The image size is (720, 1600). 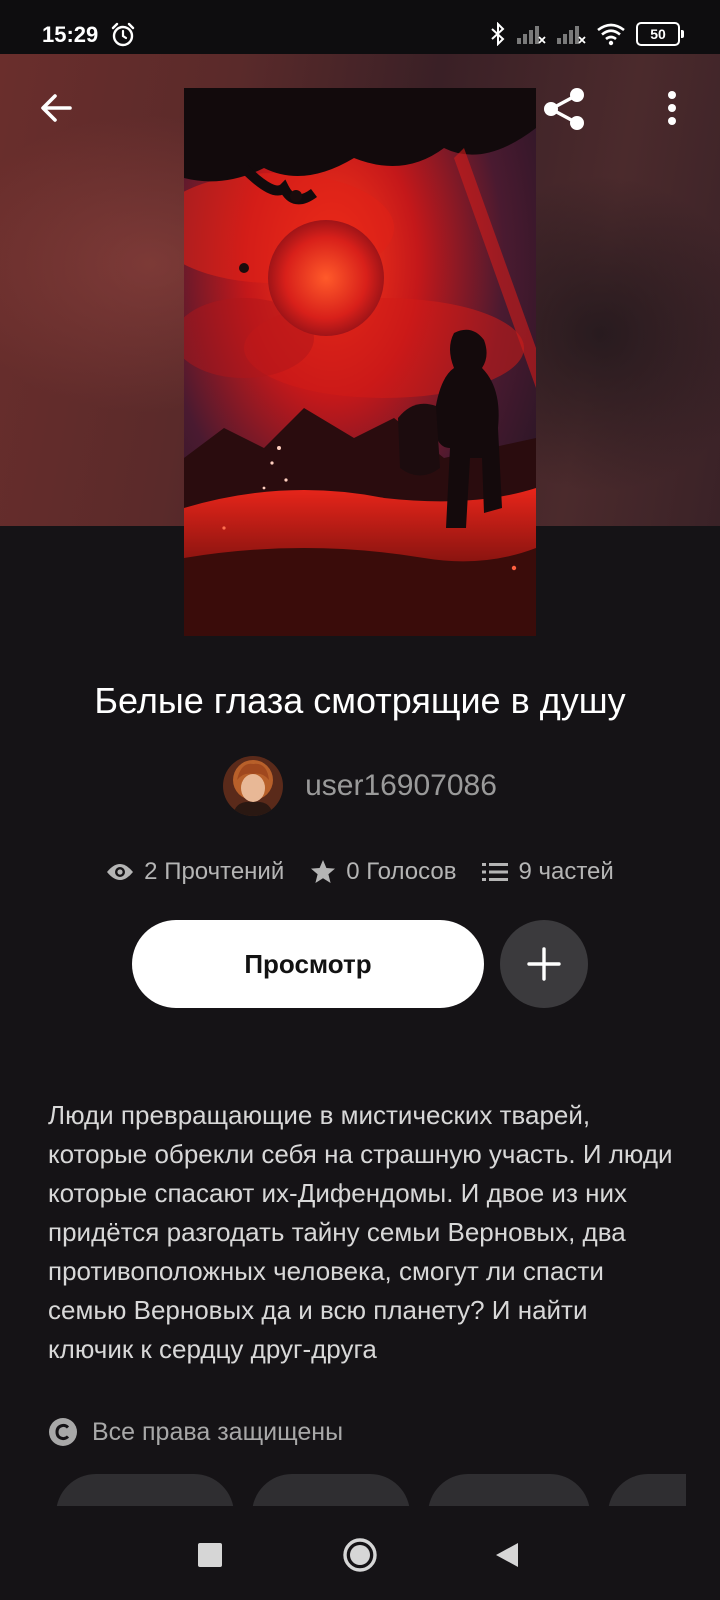 I want to click on parts-count: 9 частей, so click(x=566, y=871).